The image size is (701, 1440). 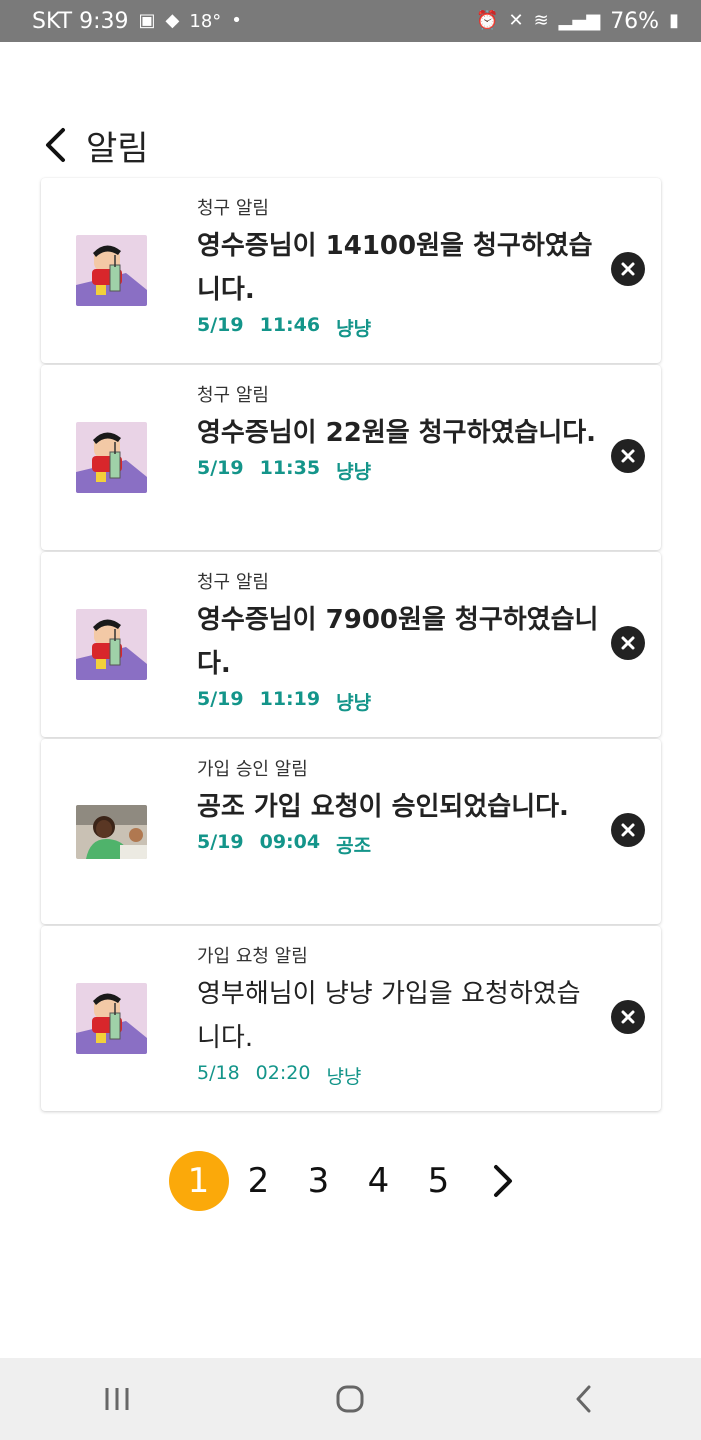 What do you see at coordinates (198, 1181) in the screenshot?
I see `page-1-button: 1` at bounding box center [198, 1181].